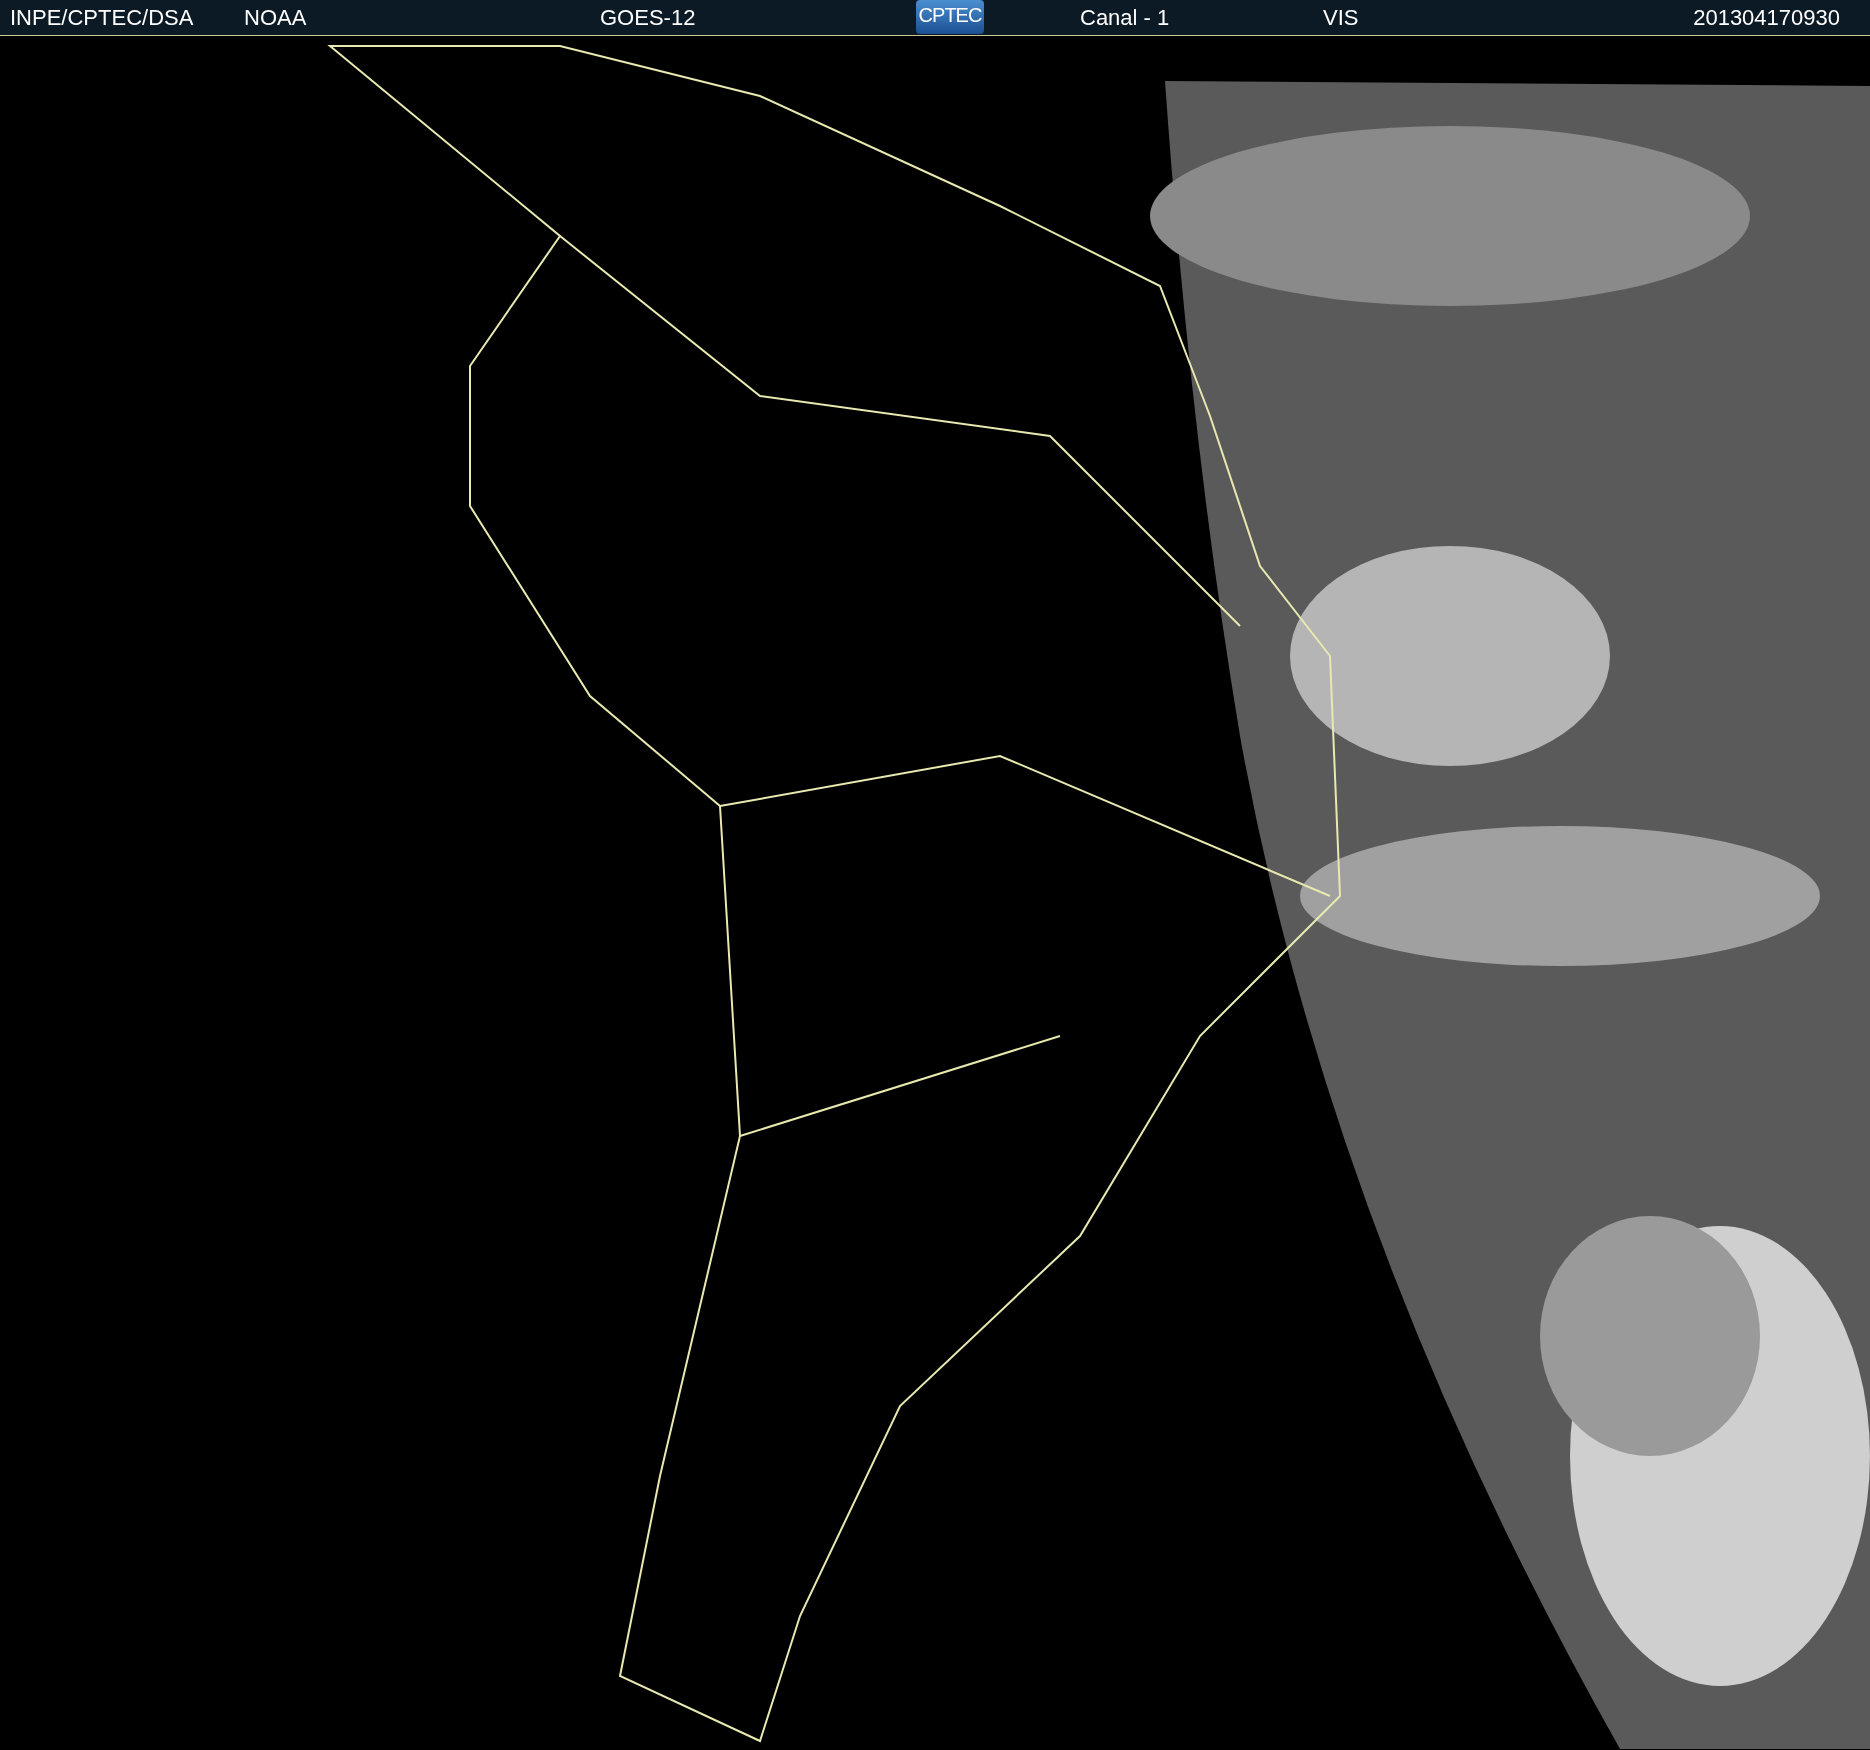 This screenshot has width=1870, height=1750. What do you see at coordinates (1766, 18) in the screenshot?
I see `header-label: 201304170930` at bounding box center [1766, 18].